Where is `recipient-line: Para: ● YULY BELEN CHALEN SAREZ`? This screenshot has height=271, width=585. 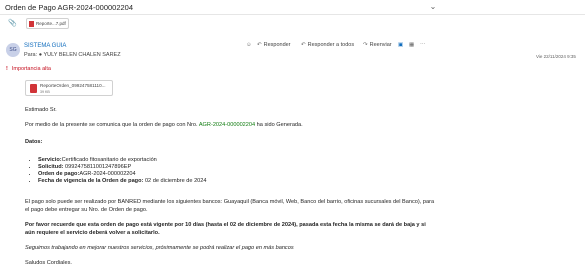
recipient-line: Para: ● YULY BELEN CHALEN SAREZ is located at coordinates (72, 55).